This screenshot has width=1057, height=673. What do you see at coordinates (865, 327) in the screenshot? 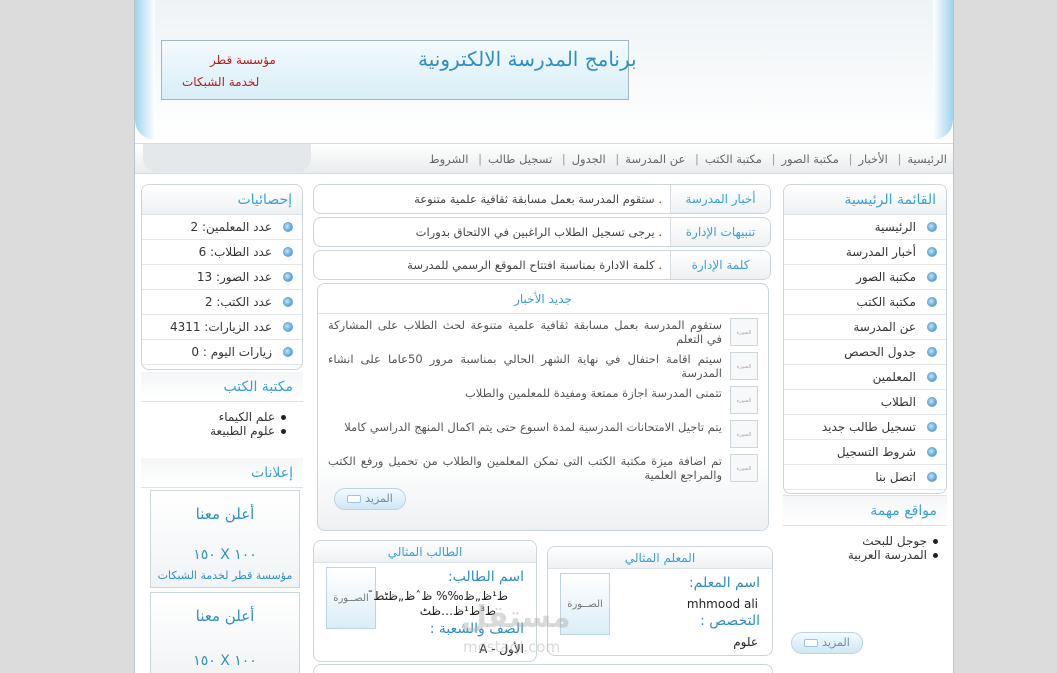
I see `menu-item-about: عن المدرسة` at bounding box center [865, 327].